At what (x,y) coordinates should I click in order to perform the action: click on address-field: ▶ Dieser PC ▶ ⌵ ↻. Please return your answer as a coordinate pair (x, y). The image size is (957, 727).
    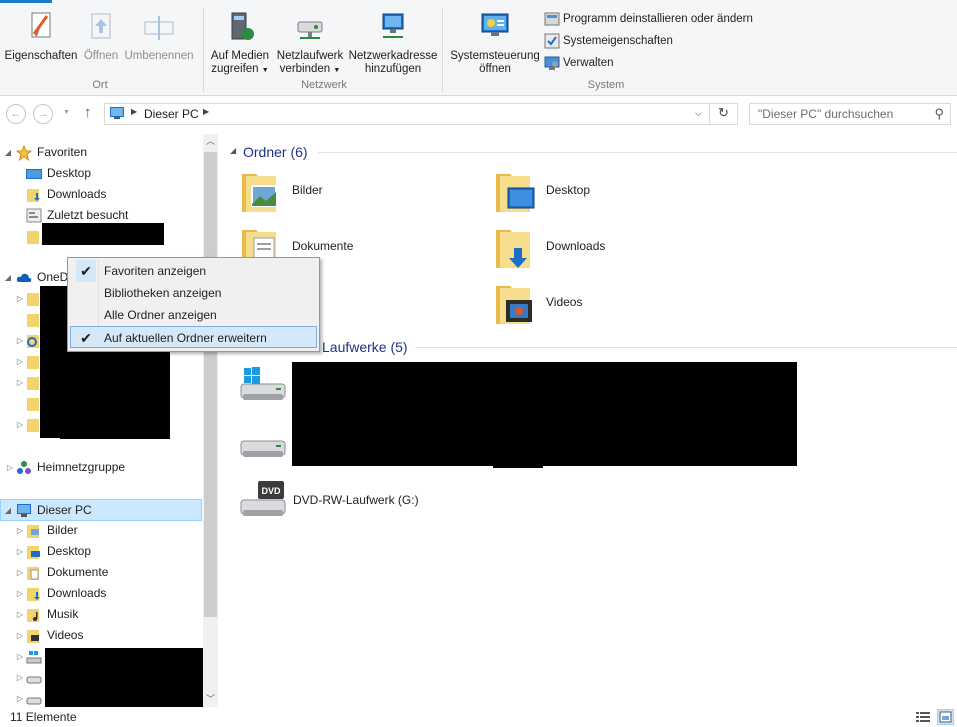
    Looking at the image, I should click on (421, 114).